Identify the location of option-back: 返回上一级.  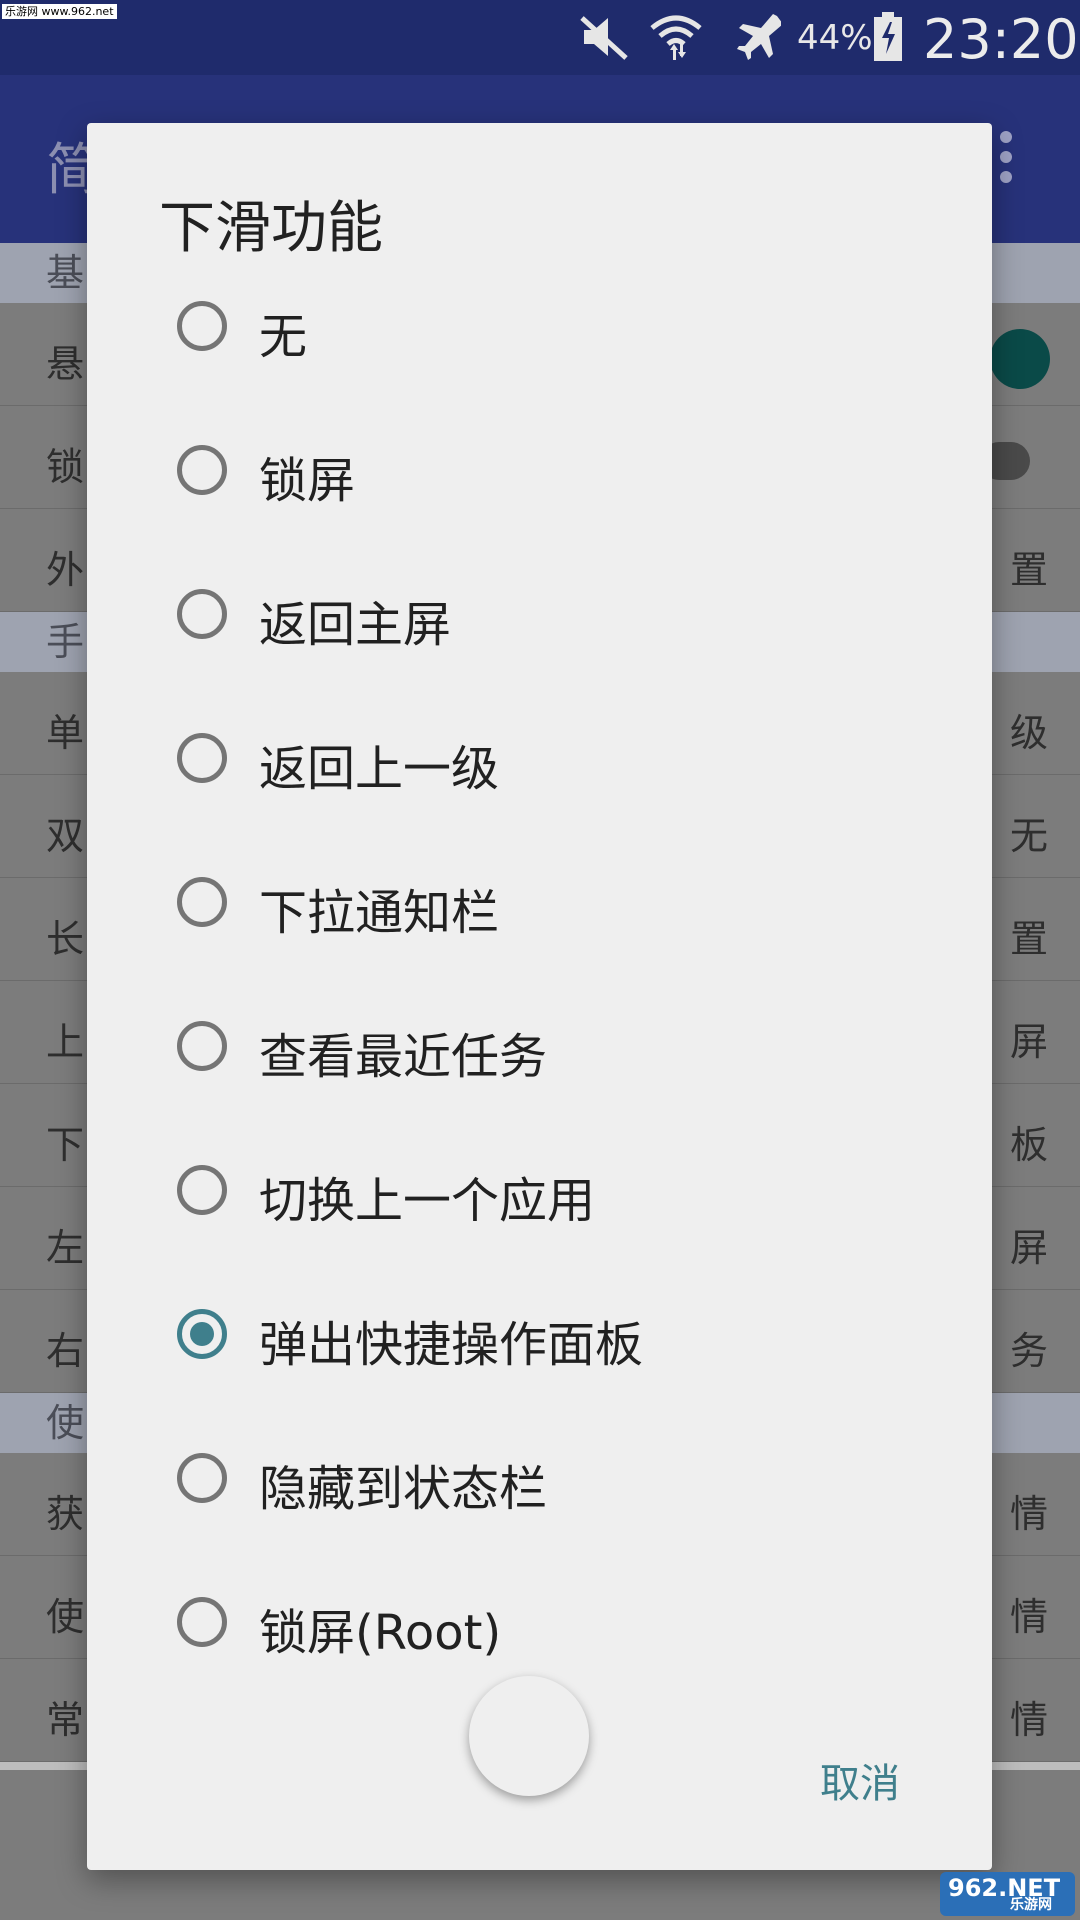
(527, 781).